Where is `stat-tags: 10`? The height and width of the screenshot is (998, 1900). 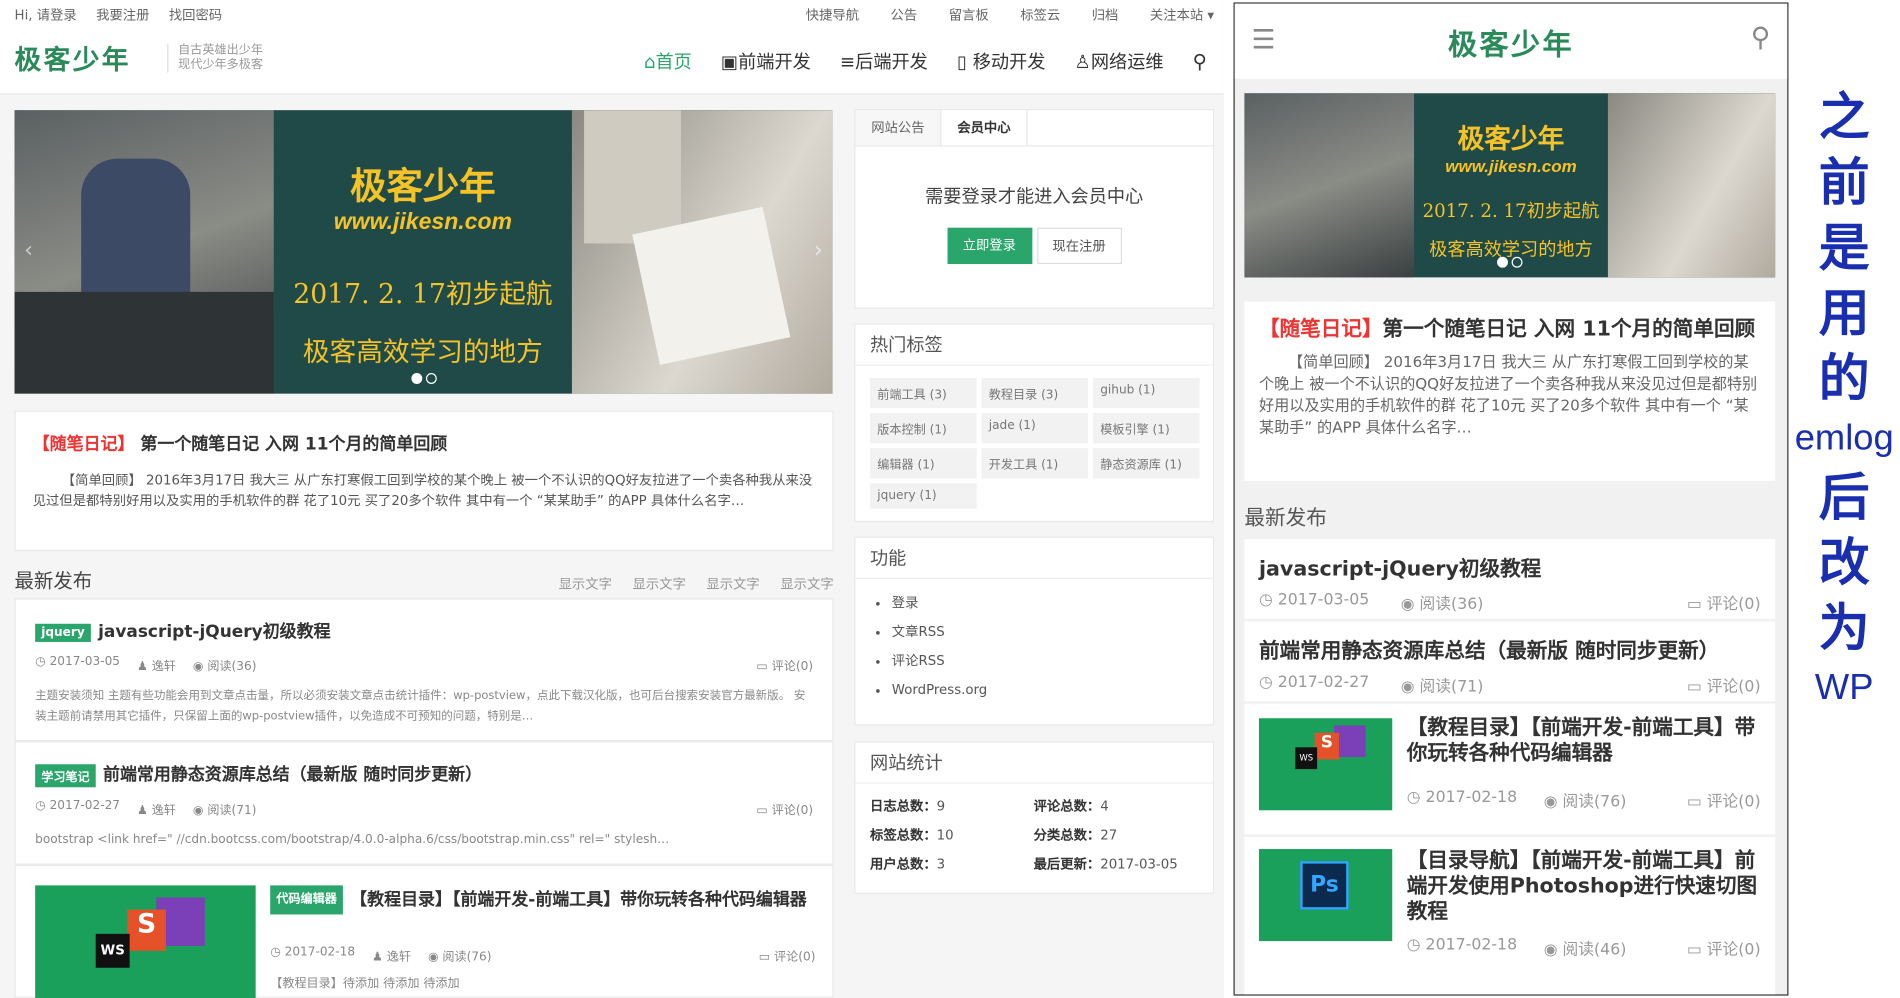
stat-tags: 10 is located at coordinates (945, 835).